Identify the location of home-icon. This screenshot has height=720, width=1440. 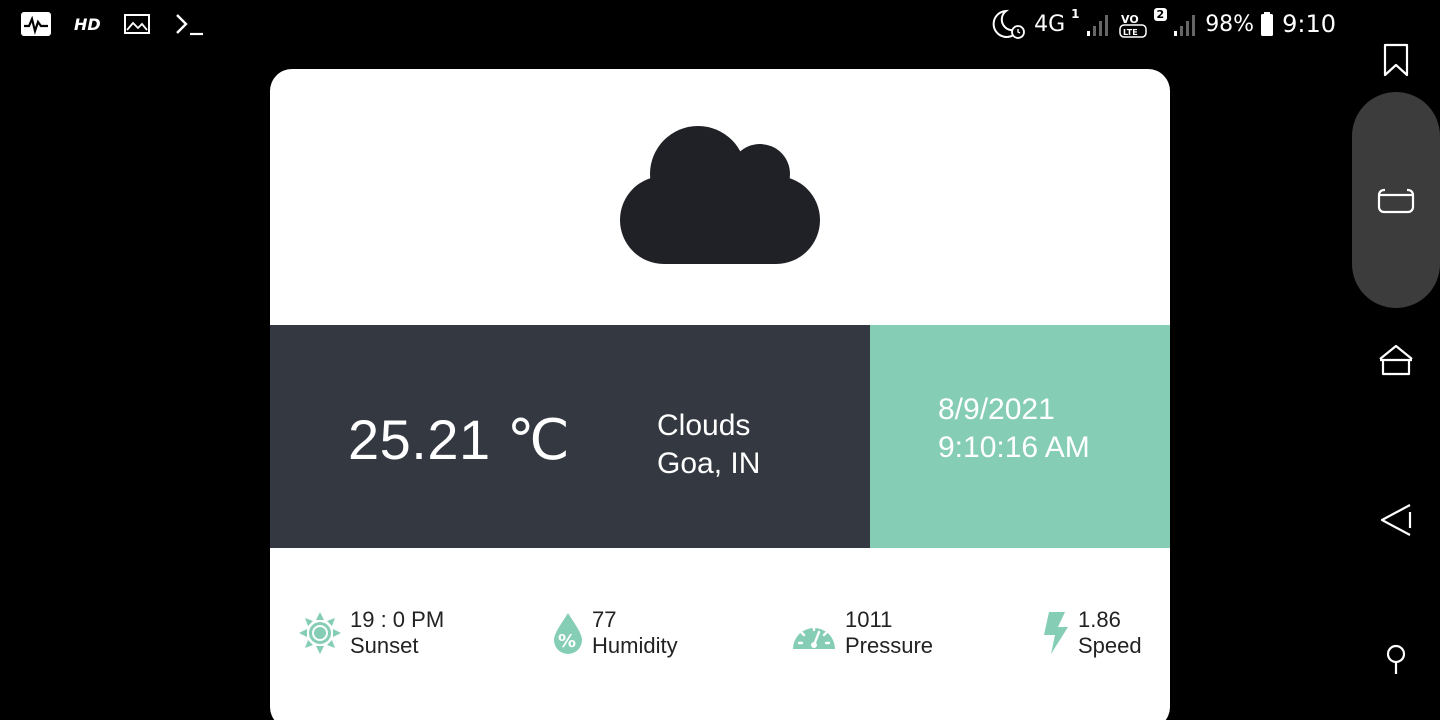
(1396, 360).